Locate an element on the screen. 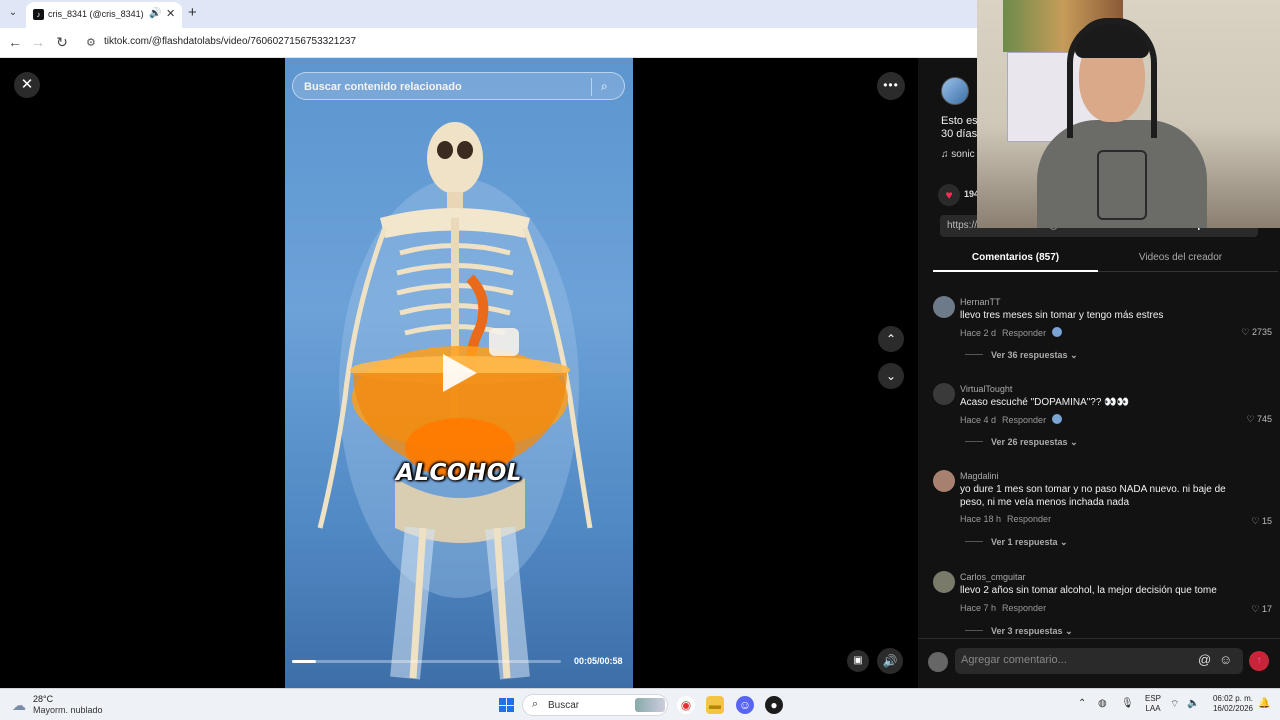 The width and height of the screenshot is (1280, 720). obs-icon: ● is located at coordinates (774, 705).